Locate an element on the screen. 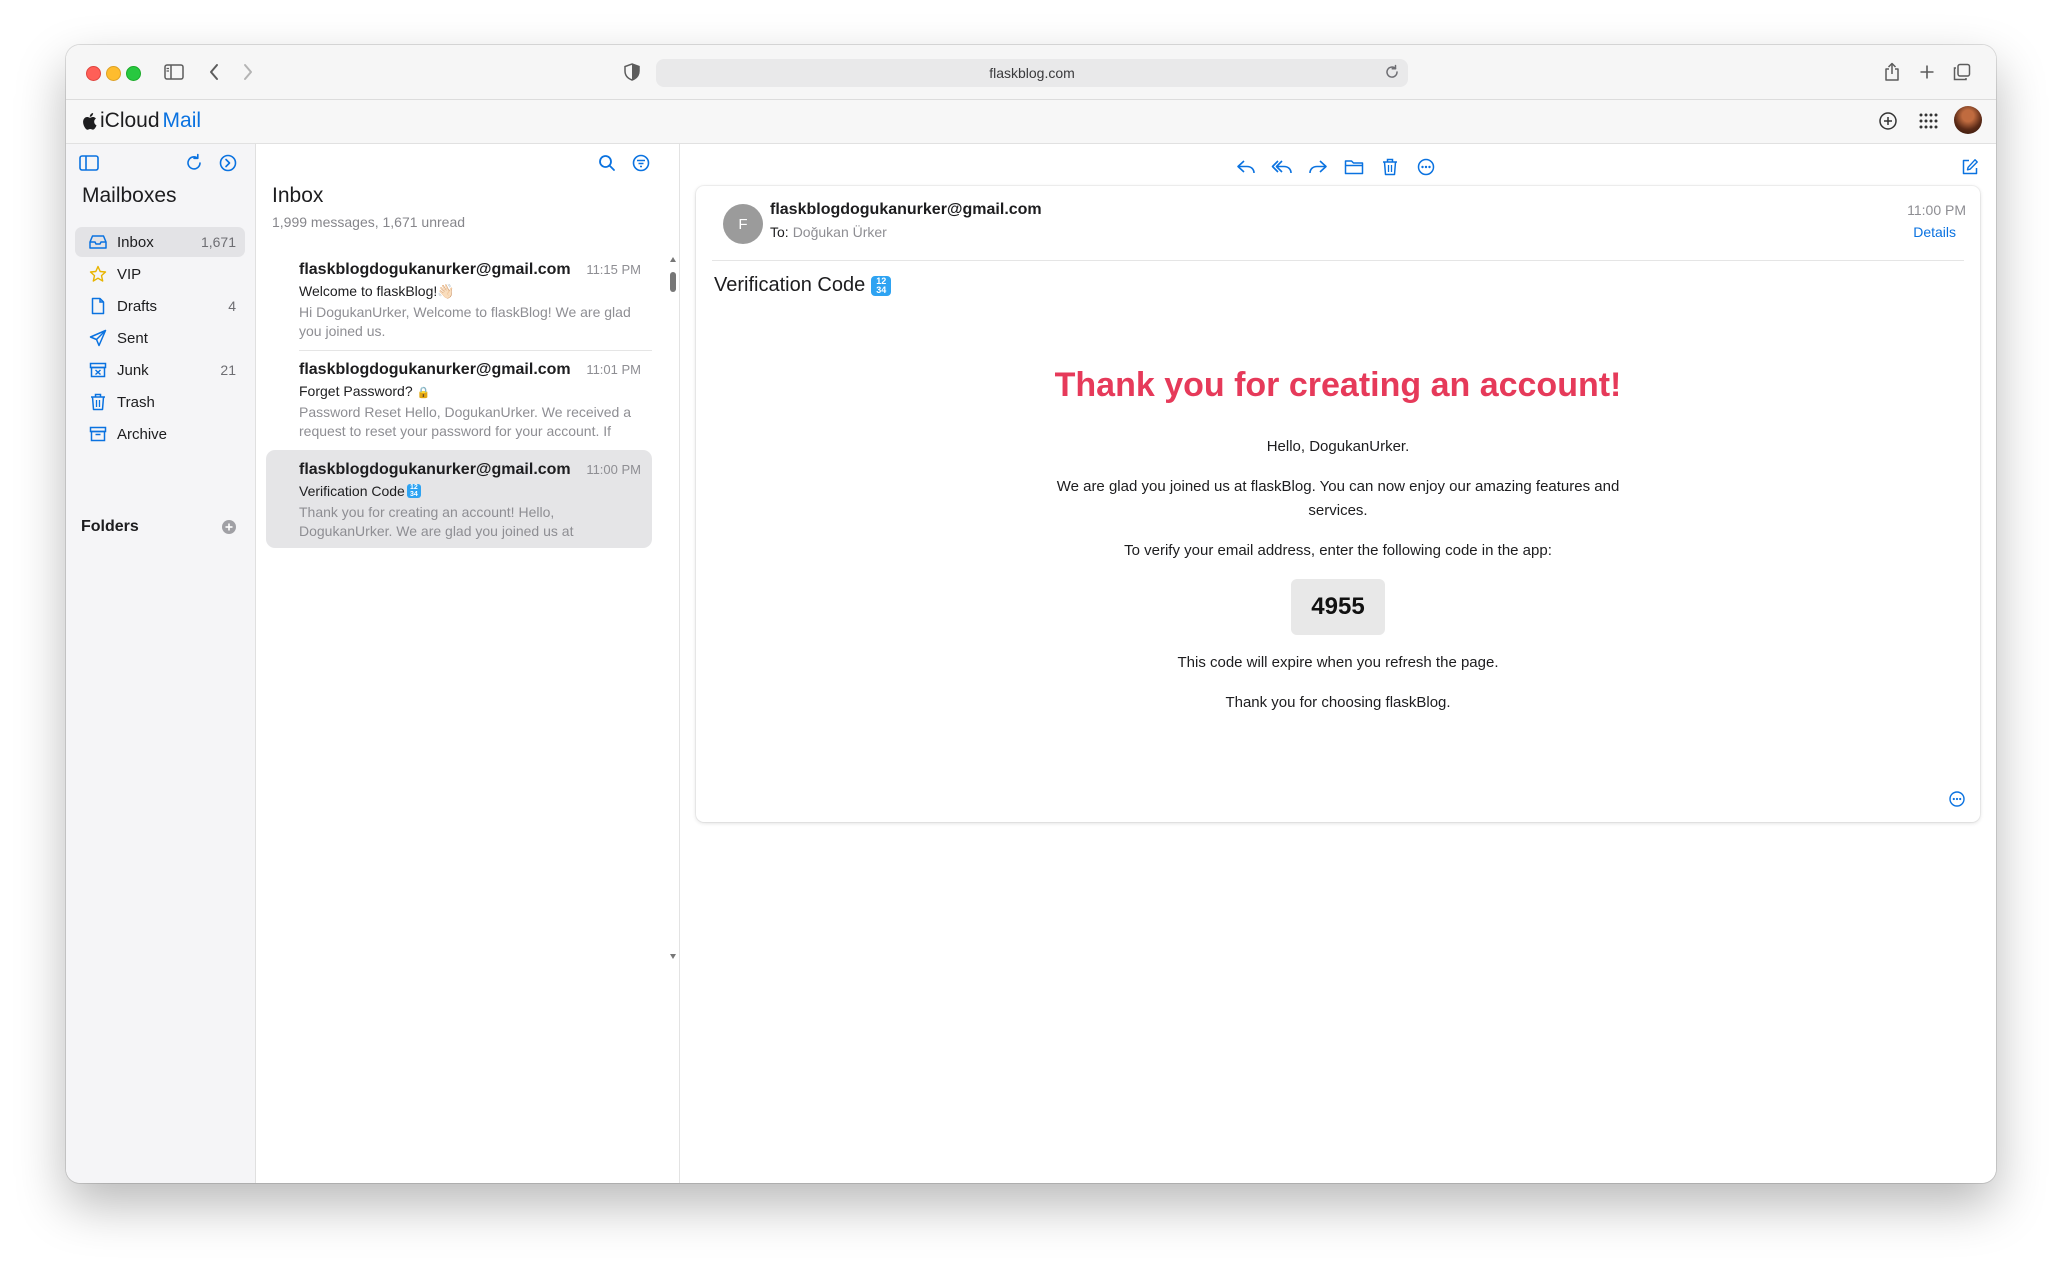 This screenshot has width=2052, height=1264. mailbox-options-icon is located at coordinates (228, 163).